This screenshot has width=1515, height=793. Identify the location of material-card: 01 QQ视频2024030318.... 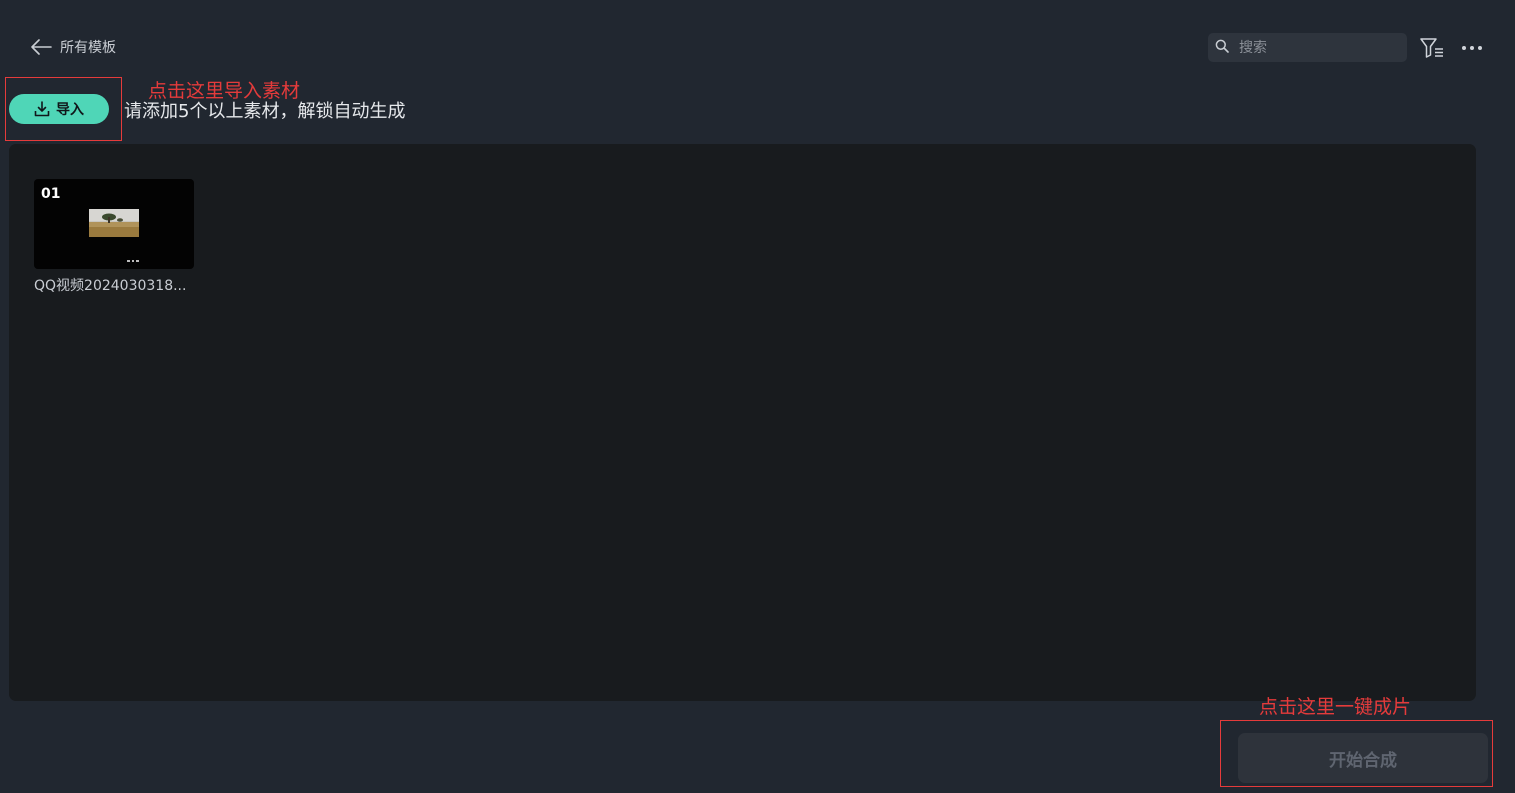
(114, 237).